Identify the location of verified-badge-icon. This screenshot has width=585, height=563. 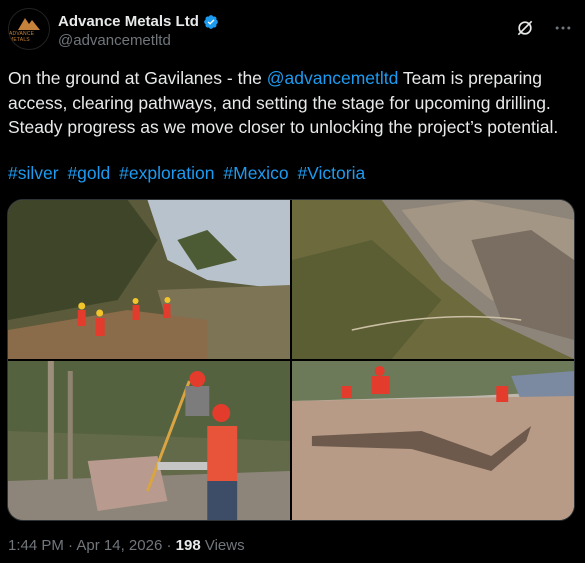
(211, 22).